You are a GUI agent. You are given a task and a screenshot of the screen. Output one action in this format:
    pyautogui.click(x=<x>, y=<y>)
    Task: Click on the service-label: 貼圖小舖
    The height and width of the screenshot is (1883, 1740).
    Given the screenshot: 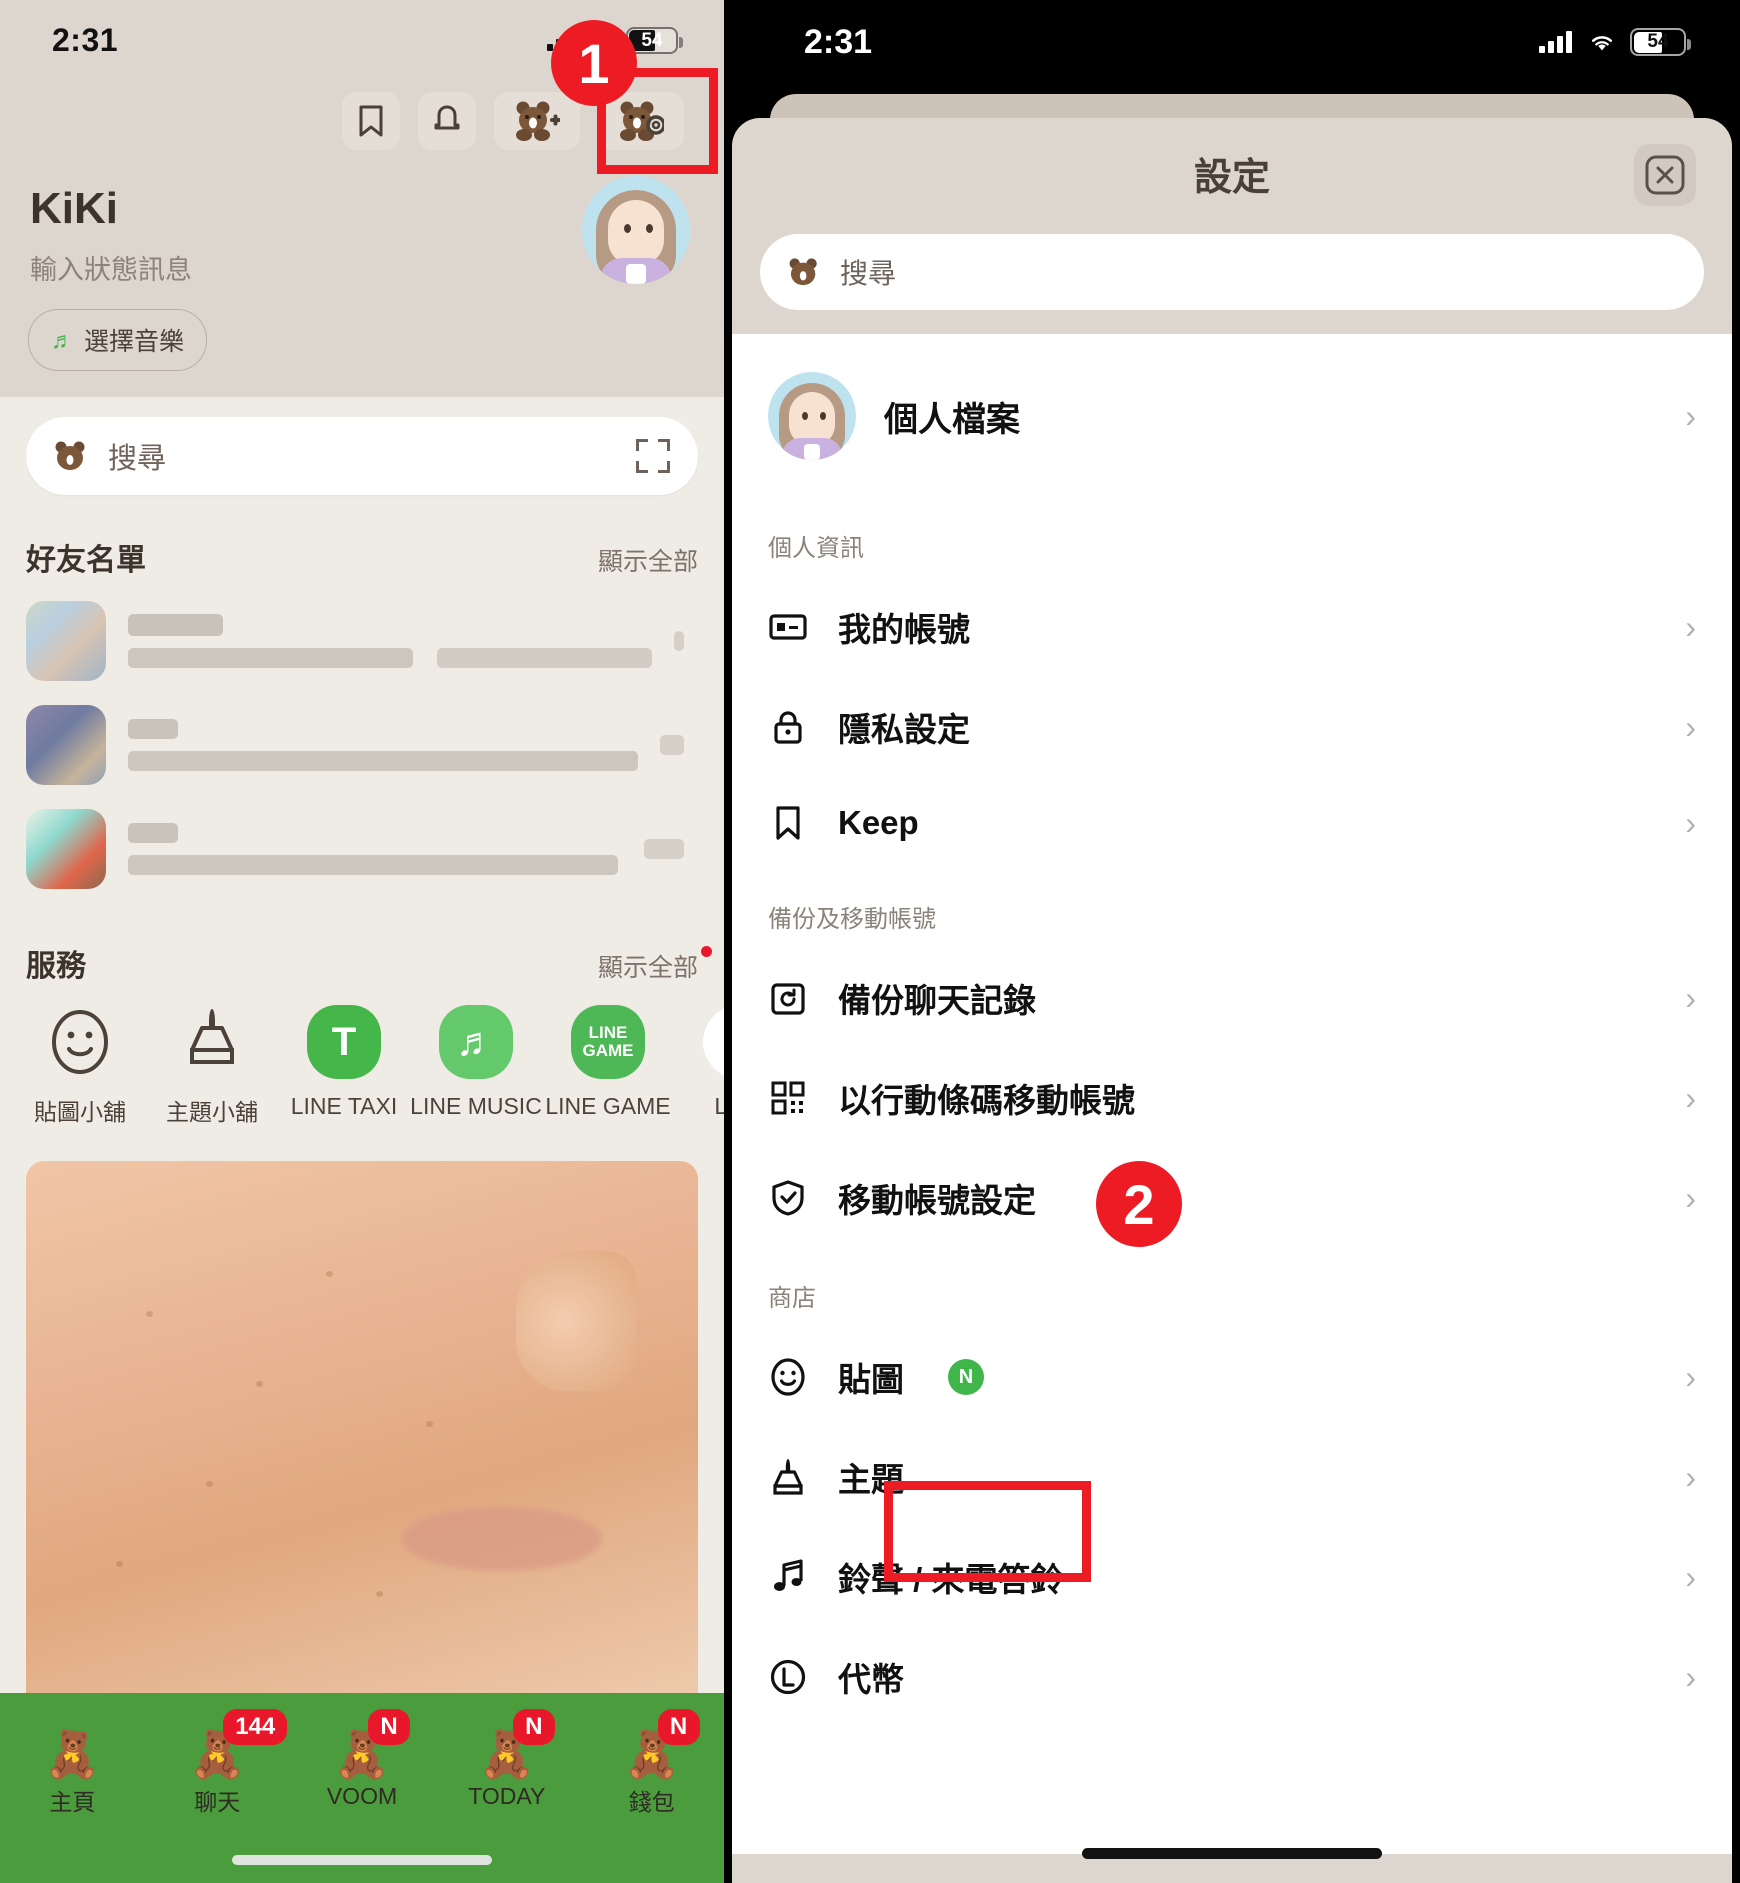 What is the action you would take?
    pyautogui.click(x=80, y=1112)
    